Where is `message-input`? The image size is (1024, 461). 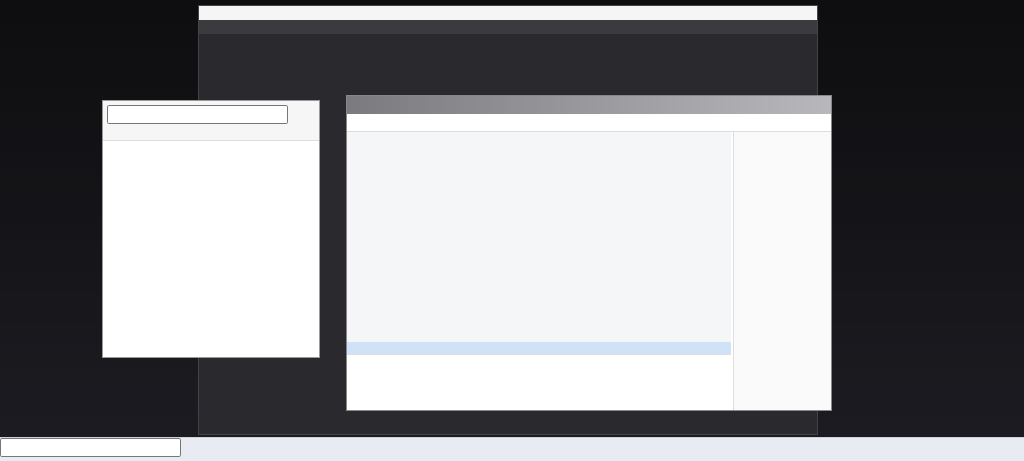
message-input is located at coordinates (539, 383).